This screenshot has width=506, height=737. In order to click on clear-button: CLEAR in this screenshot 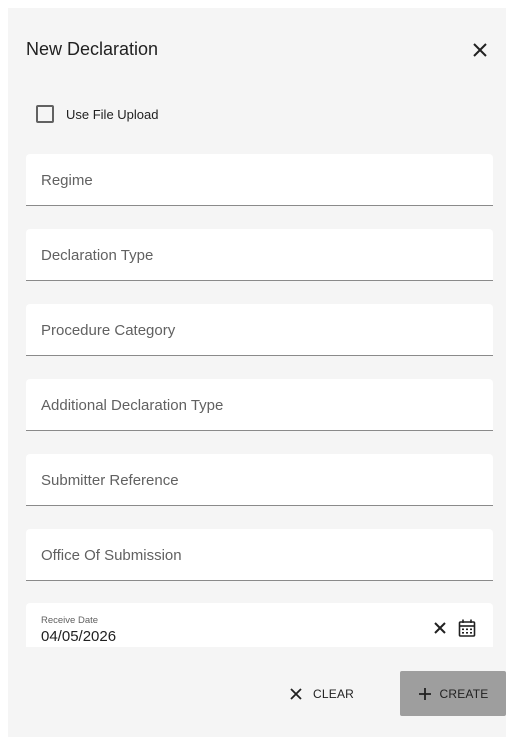, I will do `click(329, 694)`.